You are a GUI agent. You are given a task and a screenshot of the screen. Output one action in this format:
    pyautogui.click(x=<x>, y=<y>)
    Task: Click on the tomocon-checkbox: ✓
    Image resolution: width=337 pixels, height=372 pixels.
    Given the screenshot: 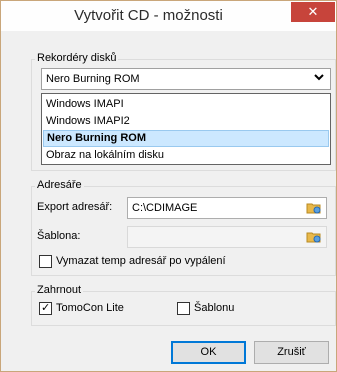 What is the action you would take?
    pyautogui.click(x=45, y=308)
    